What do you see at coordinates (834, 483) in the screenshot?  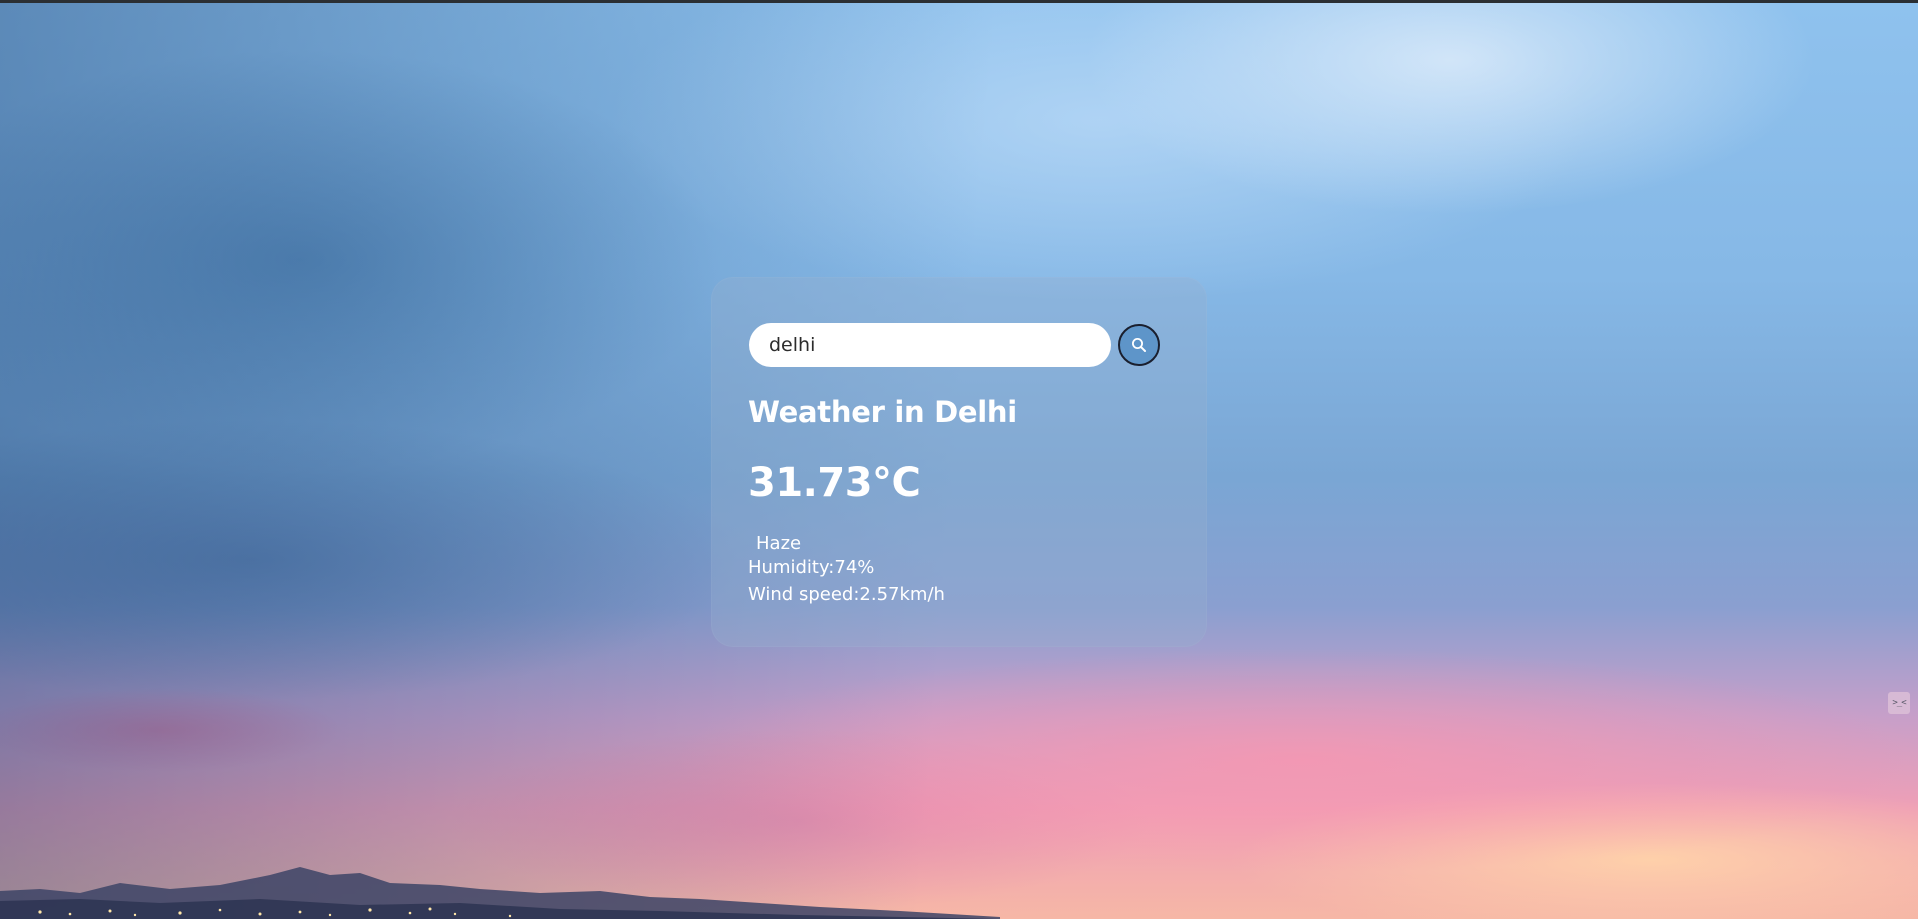 I see `temperature: 31.73°C` at bounding box center [834, 483].